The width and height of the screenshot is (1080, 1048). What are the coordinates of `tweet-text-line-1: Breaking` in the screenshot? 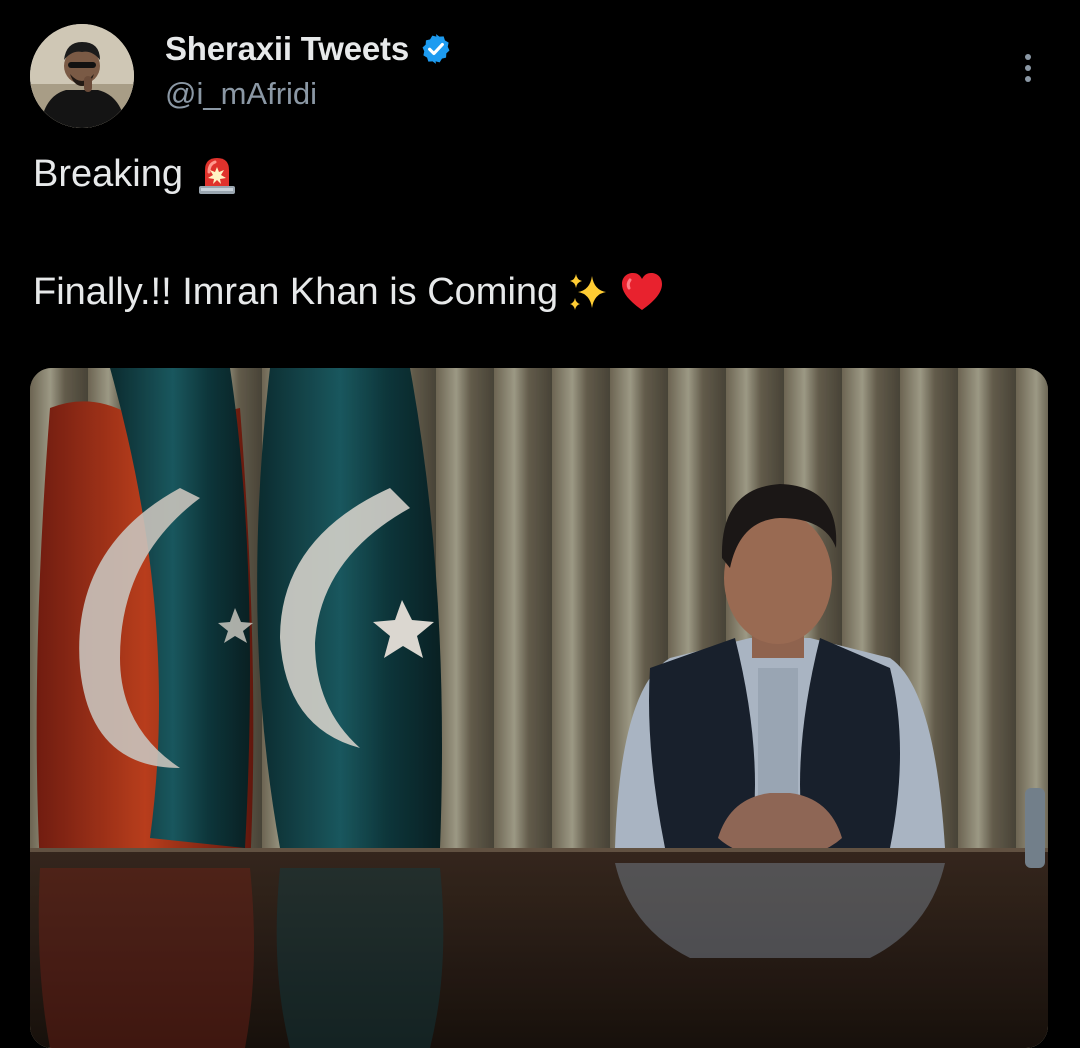 It's located at (137, 174).